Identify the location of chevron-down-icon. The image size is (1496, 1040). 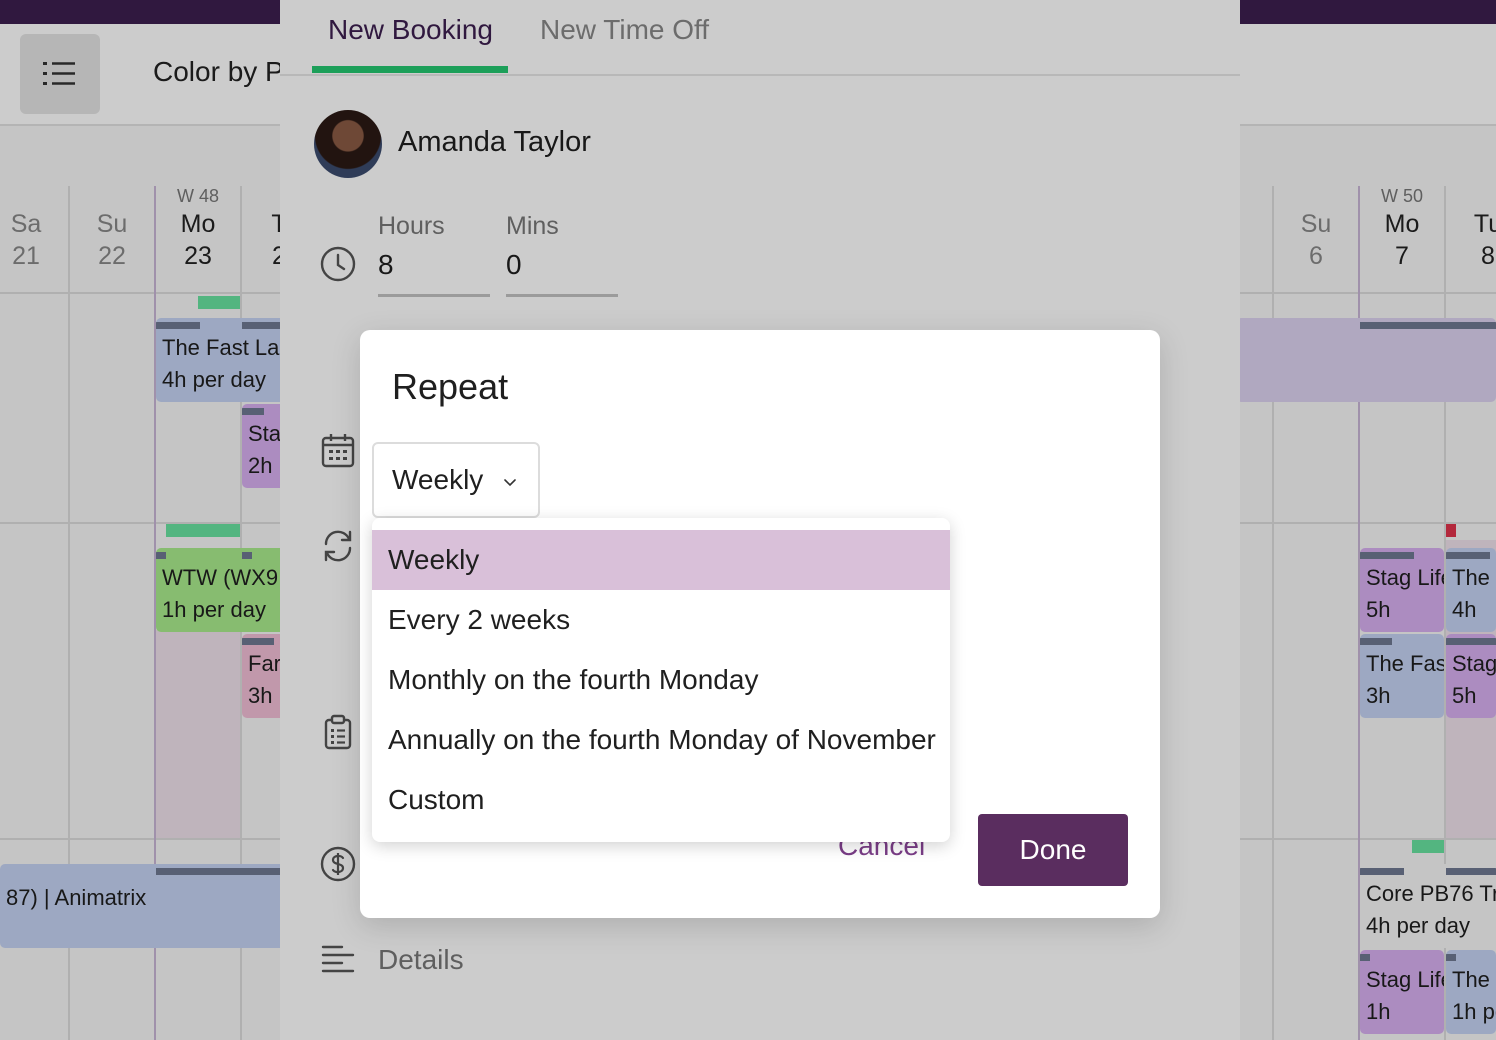
(510, 483).